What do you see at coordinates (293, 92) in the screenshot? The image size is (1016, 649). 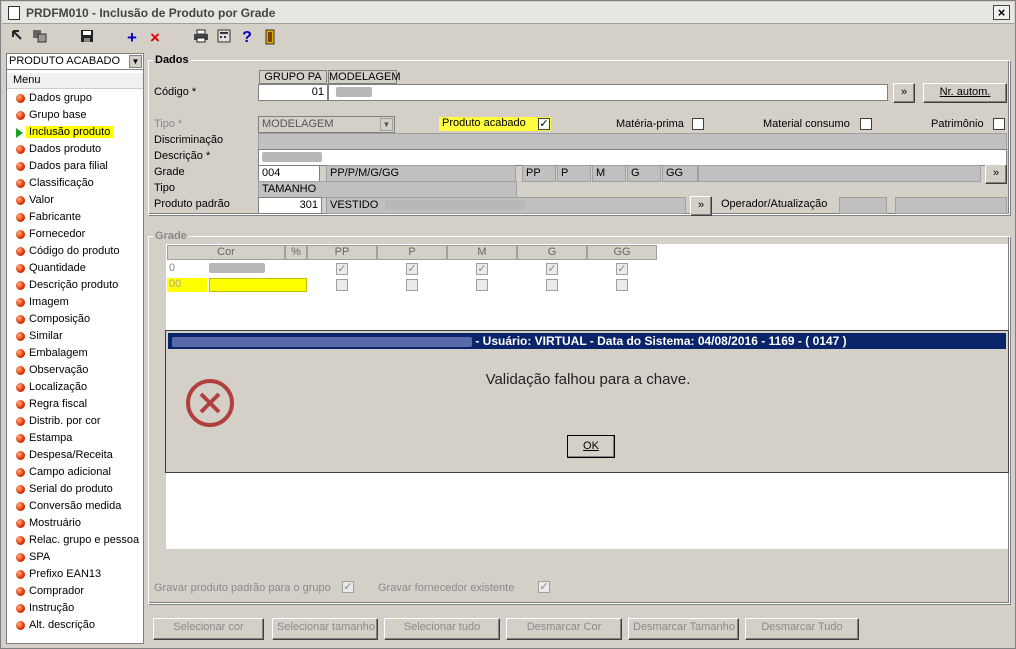 I see `codigo-grupo-input: 01` at bounding box center [293, 92].